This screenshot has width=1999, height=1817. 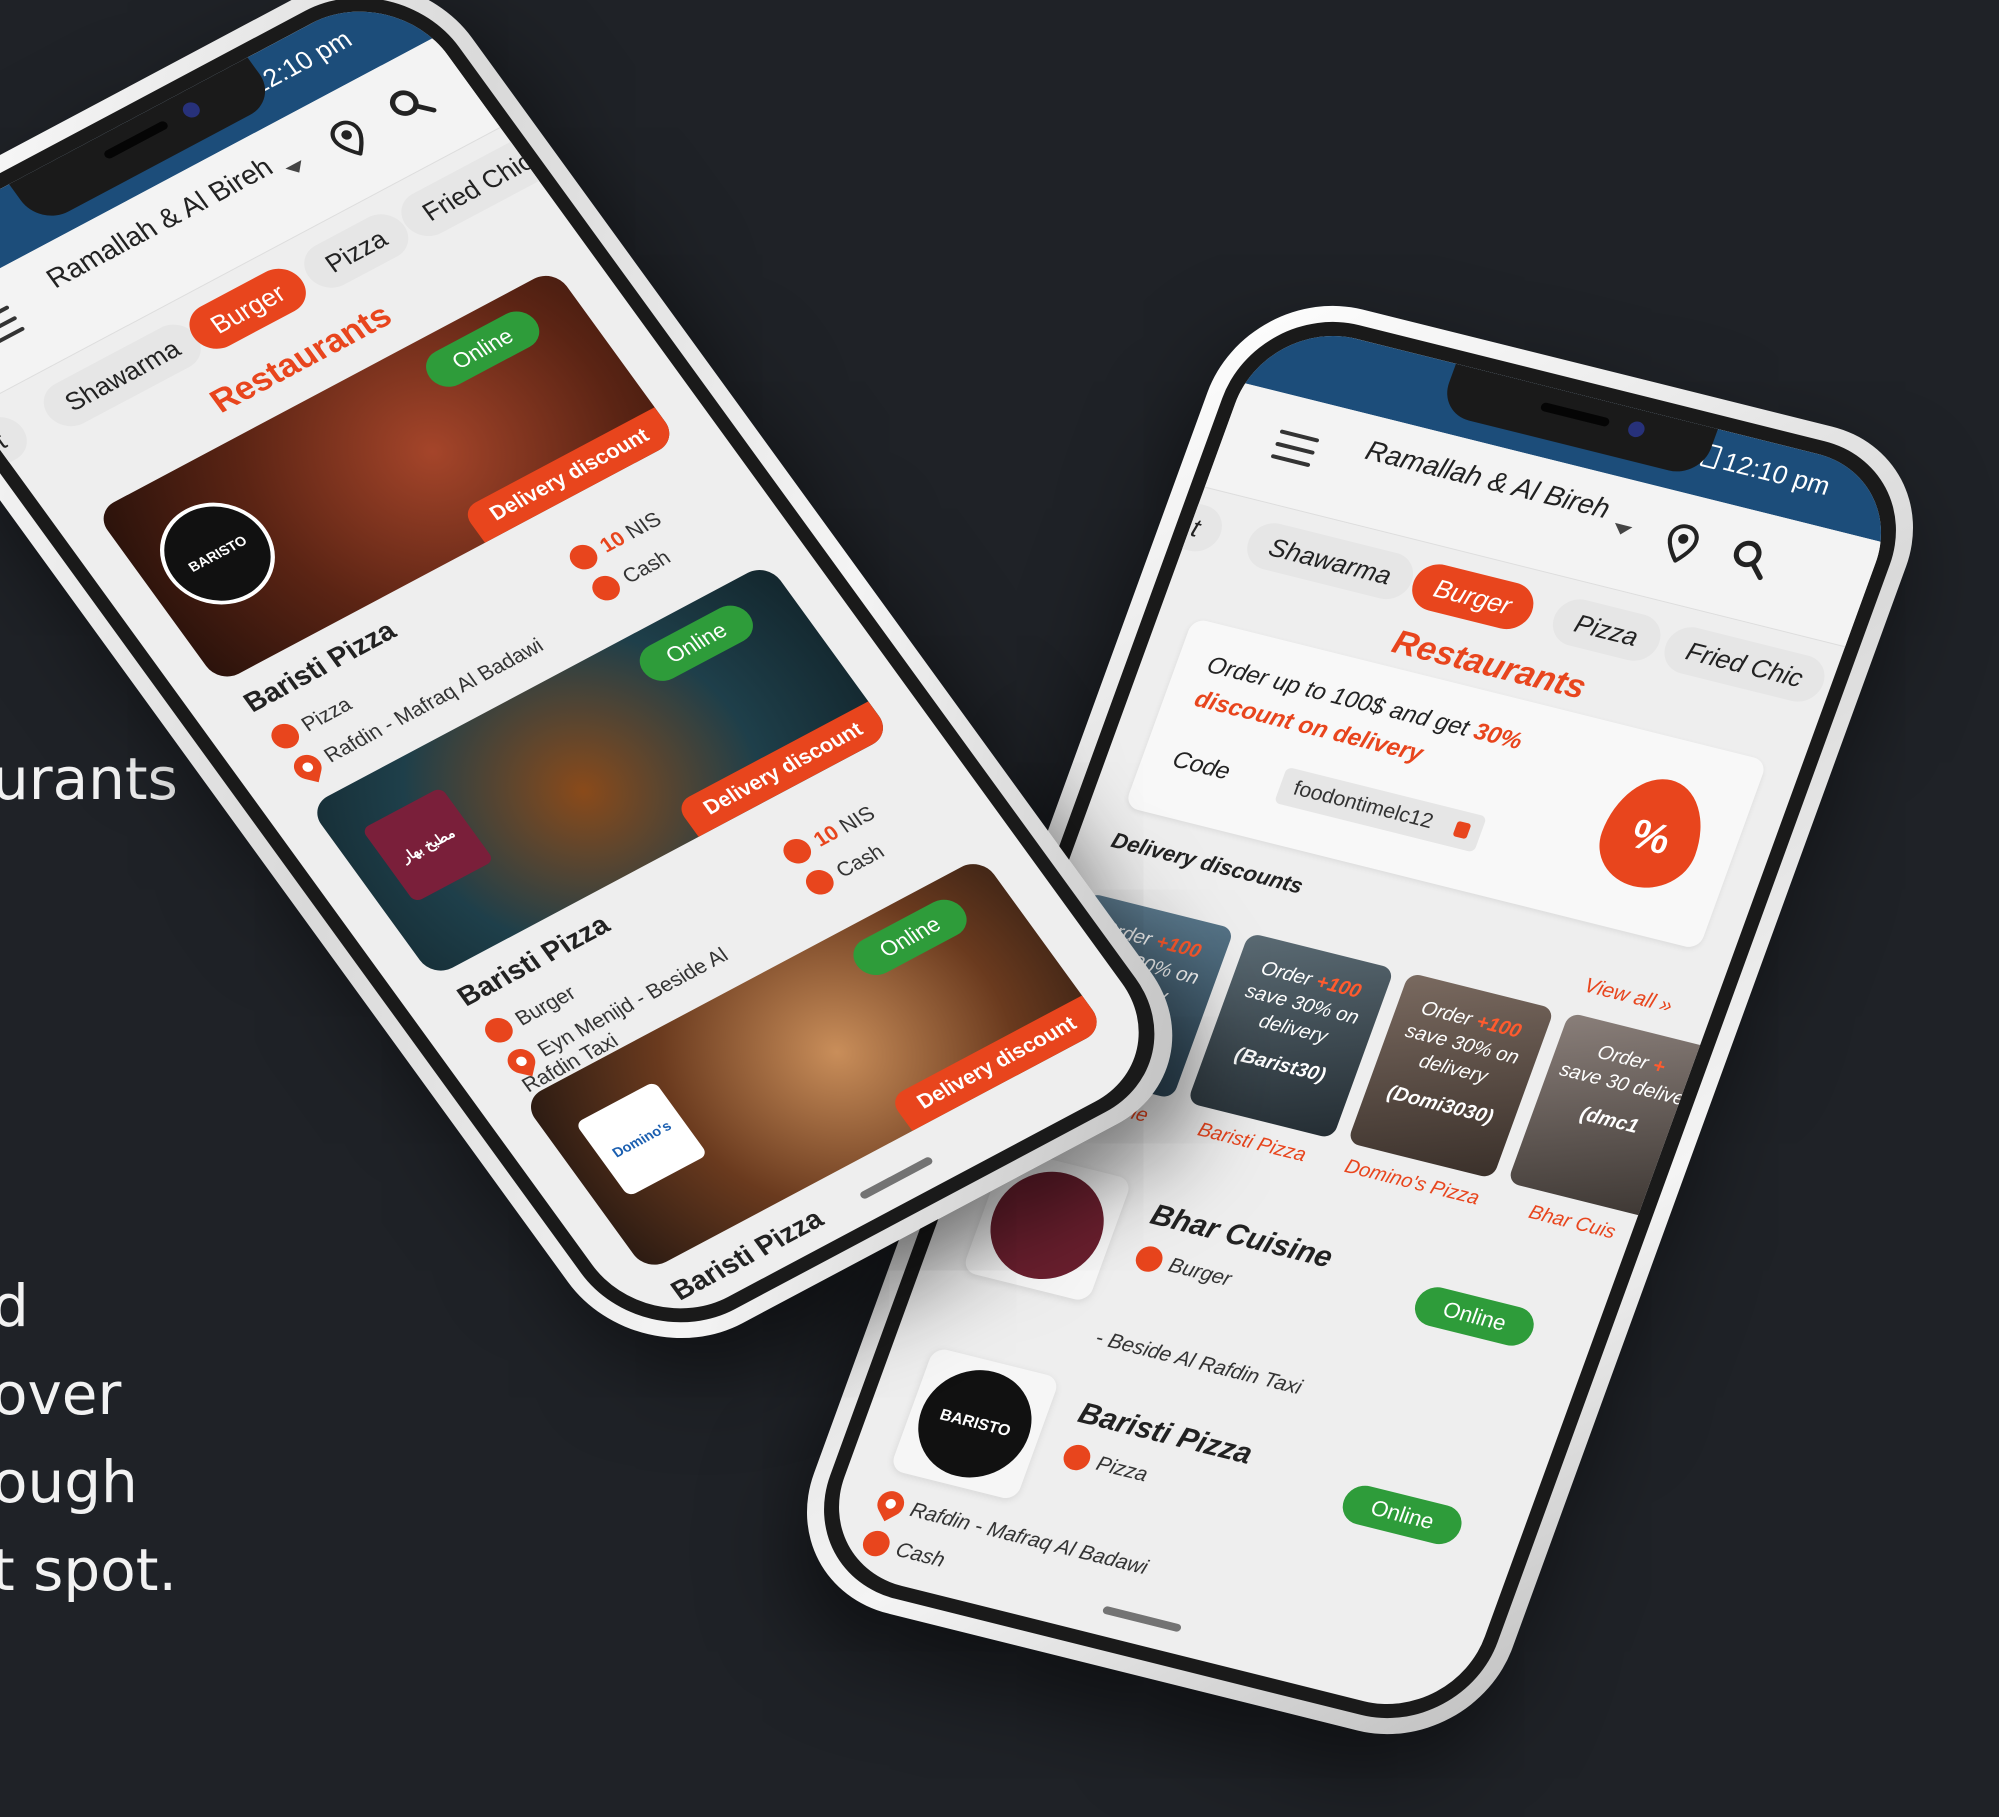 I want to click on side-text-3: over, so click(x=61, y=1394).